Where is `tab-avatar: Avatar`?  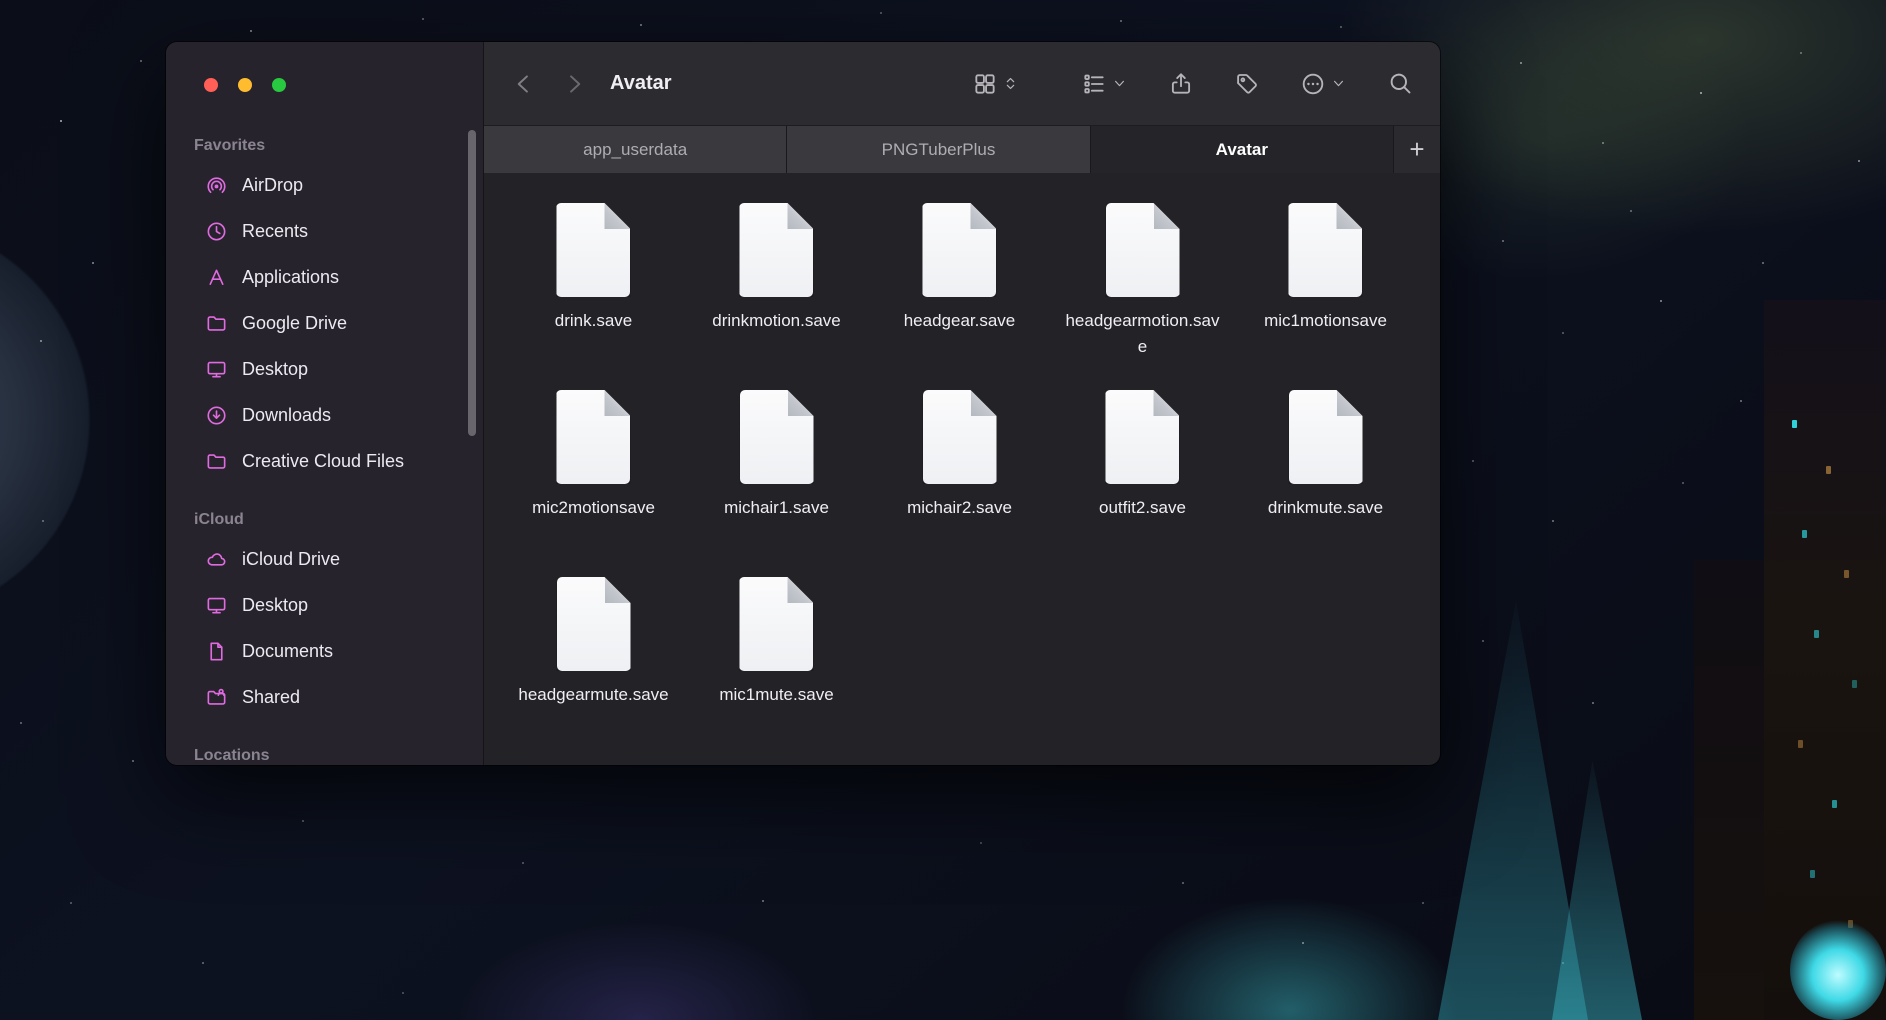
tab-avatar: Avatar is located at coordinates (1242, 149).